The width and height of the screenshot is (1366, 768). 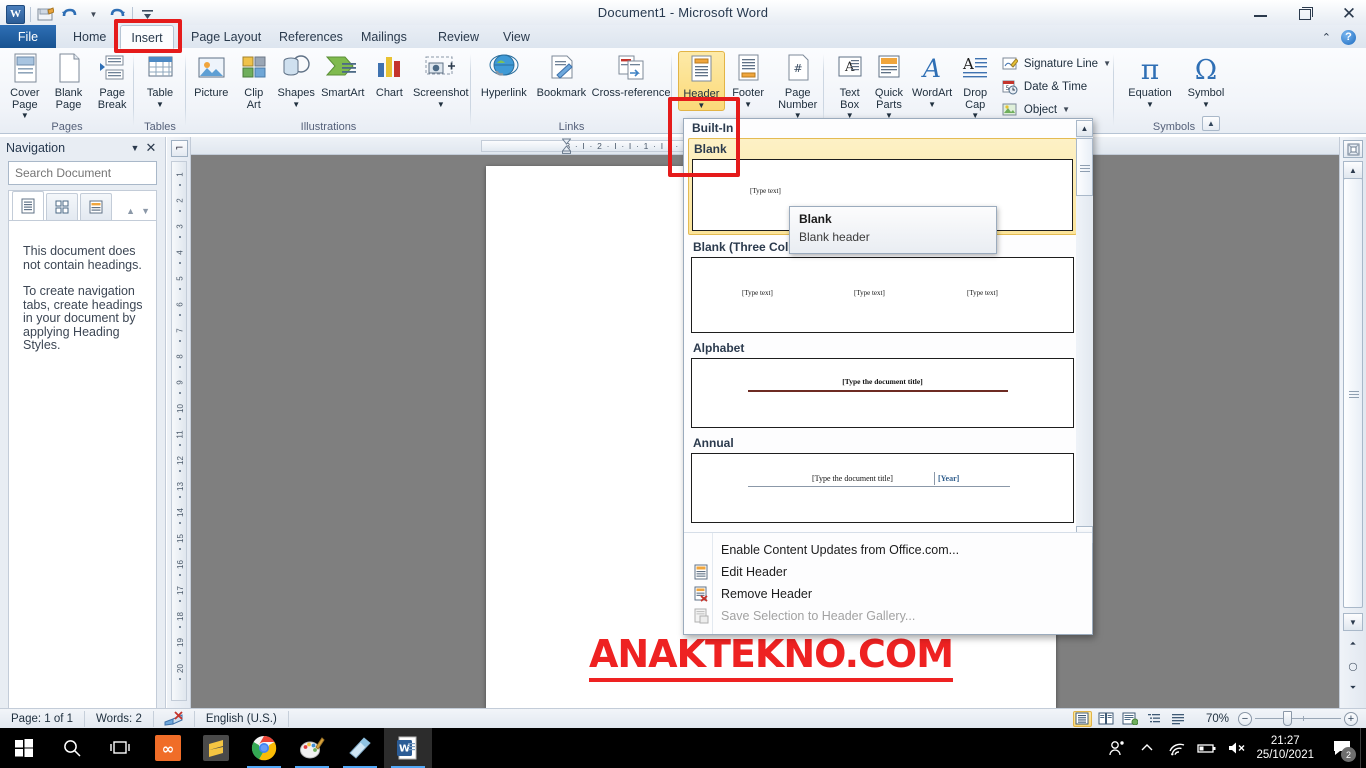 What do you see at coordinates (1353, 622) in the screenshot?
I see `scroll-down-button: ▼` at bounding box center [1353, 622].